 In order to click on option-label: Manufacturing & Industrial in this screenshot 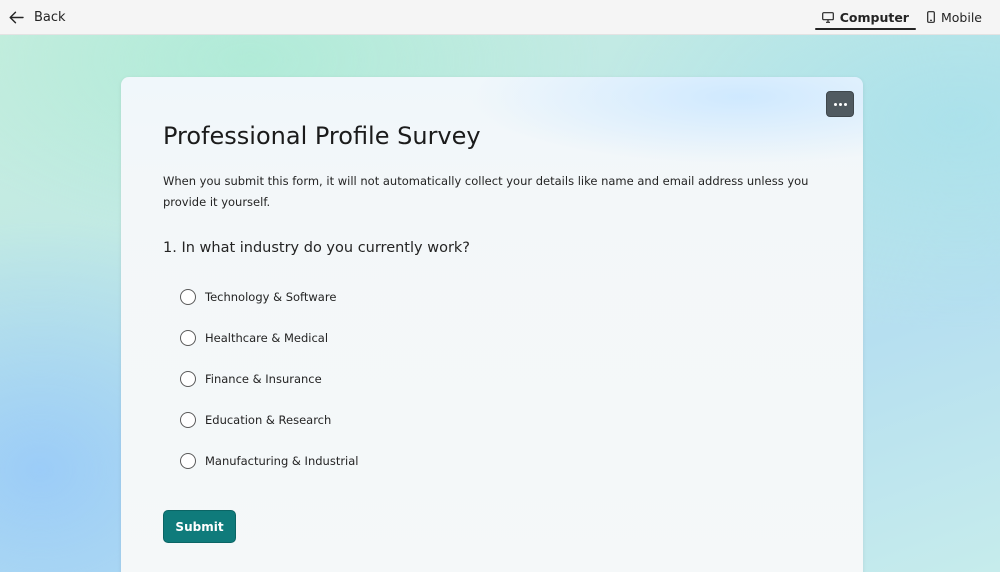, I will do `click(282, 460)`.